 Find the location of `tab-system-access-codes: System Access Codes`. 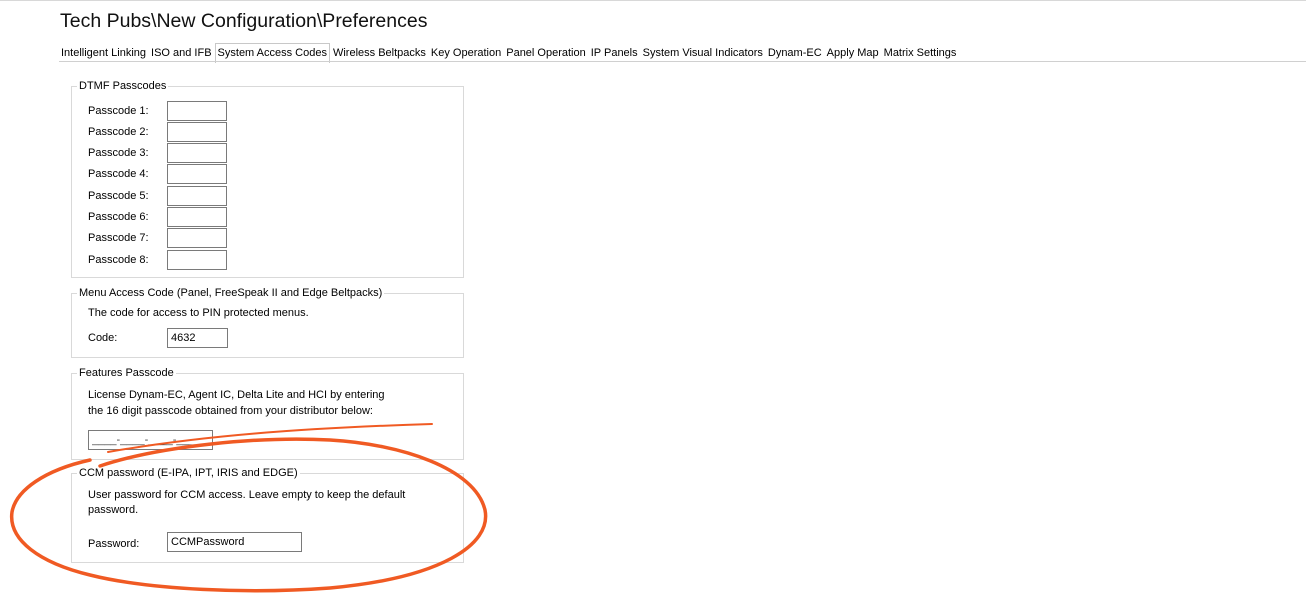

tab-system-access-codes: System Access Codes is located at coordinates (272, 53).